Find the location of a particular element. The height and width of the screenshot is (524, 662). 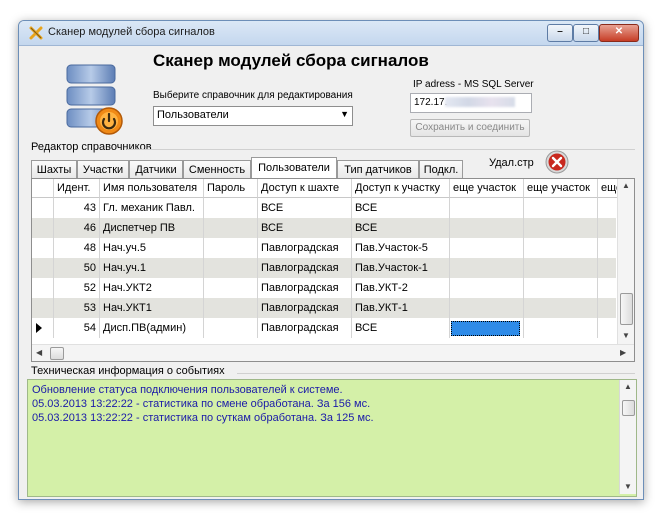

table-row: 43 Гл. механик Павл. ВСЕ ВСЕ is located at coordinates (324, 208).